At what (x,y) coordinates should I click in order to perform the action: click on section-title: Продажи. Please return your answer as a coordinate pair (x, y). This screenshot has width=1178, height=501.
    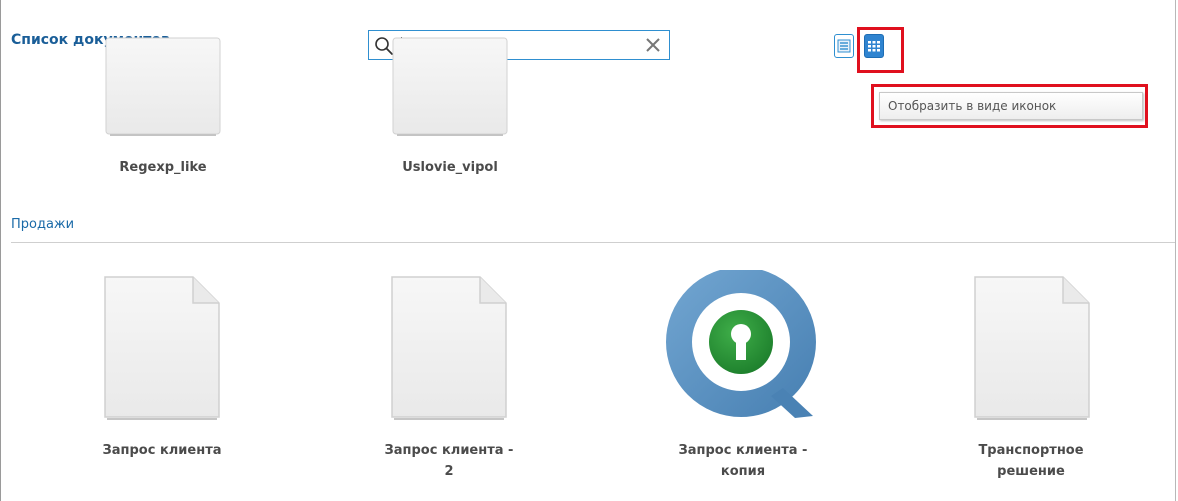
    Looking at the image, I should click on (43, 224).